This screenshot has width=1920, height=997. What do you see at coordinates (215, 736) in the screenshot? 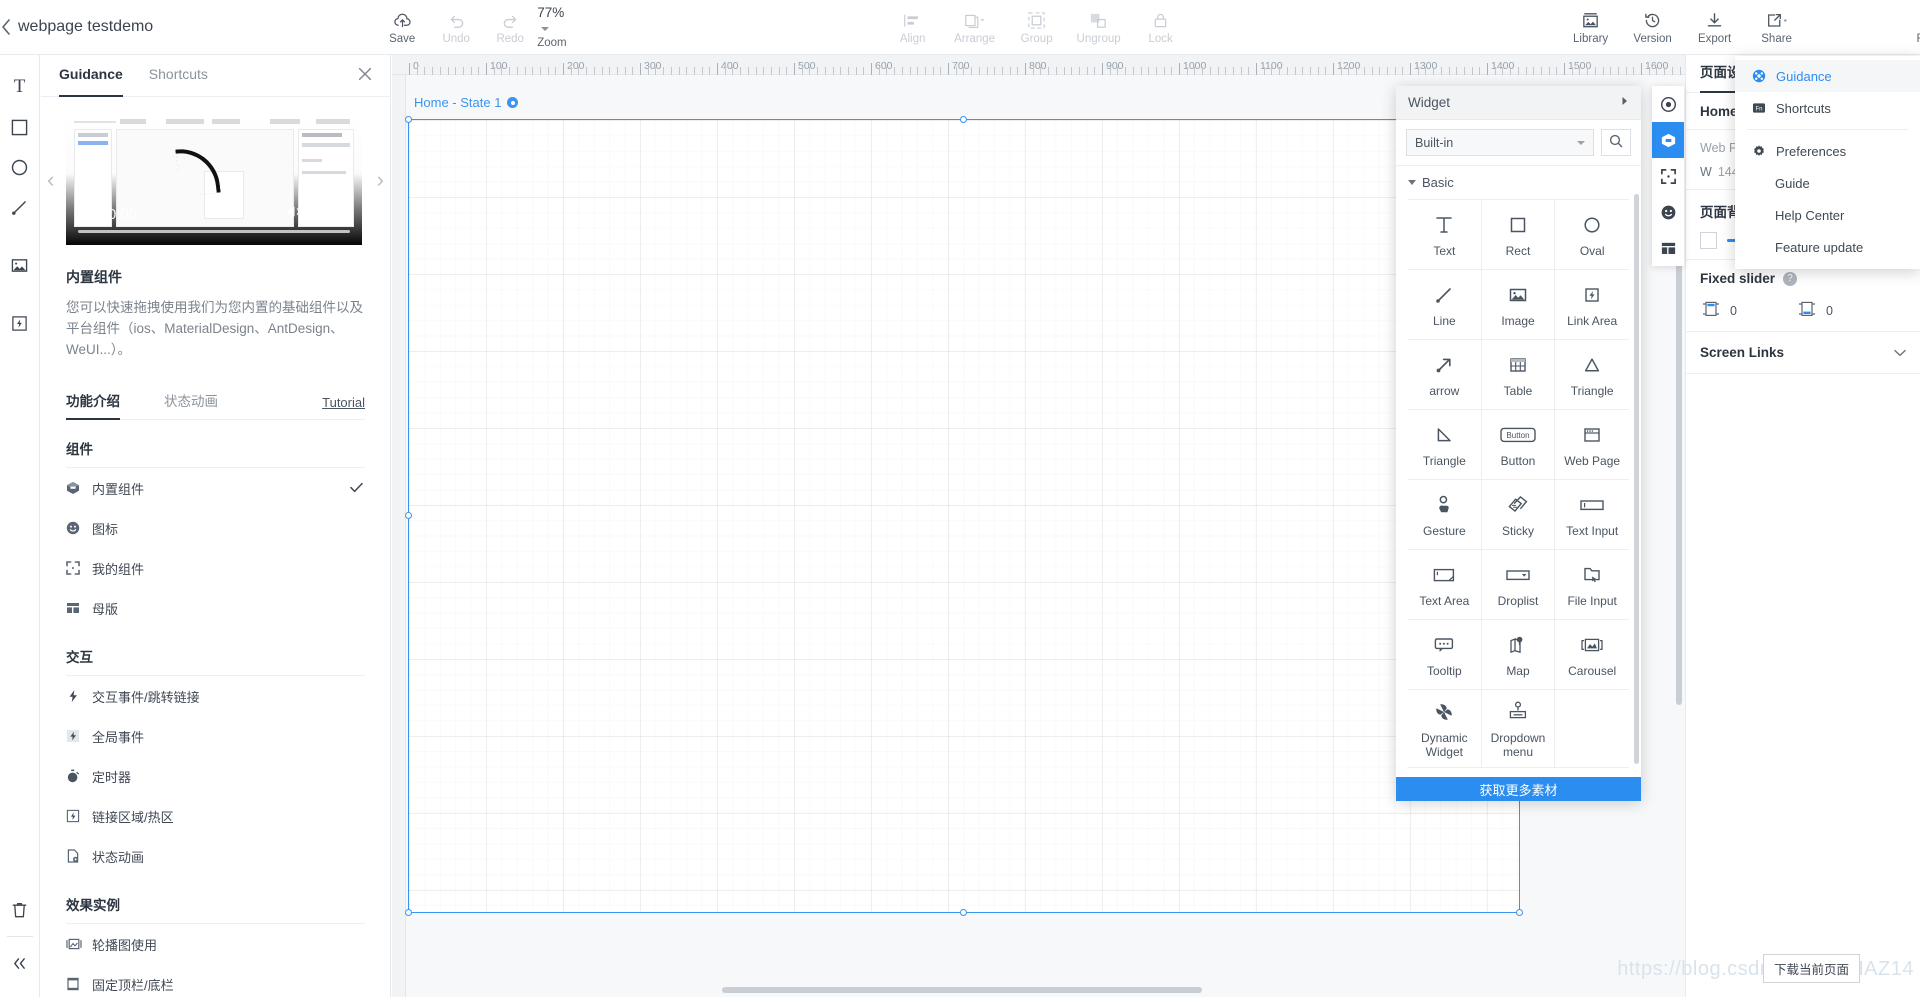
I see `guidance-row-global-events: 全局事件` at bounding box center [215, 736].